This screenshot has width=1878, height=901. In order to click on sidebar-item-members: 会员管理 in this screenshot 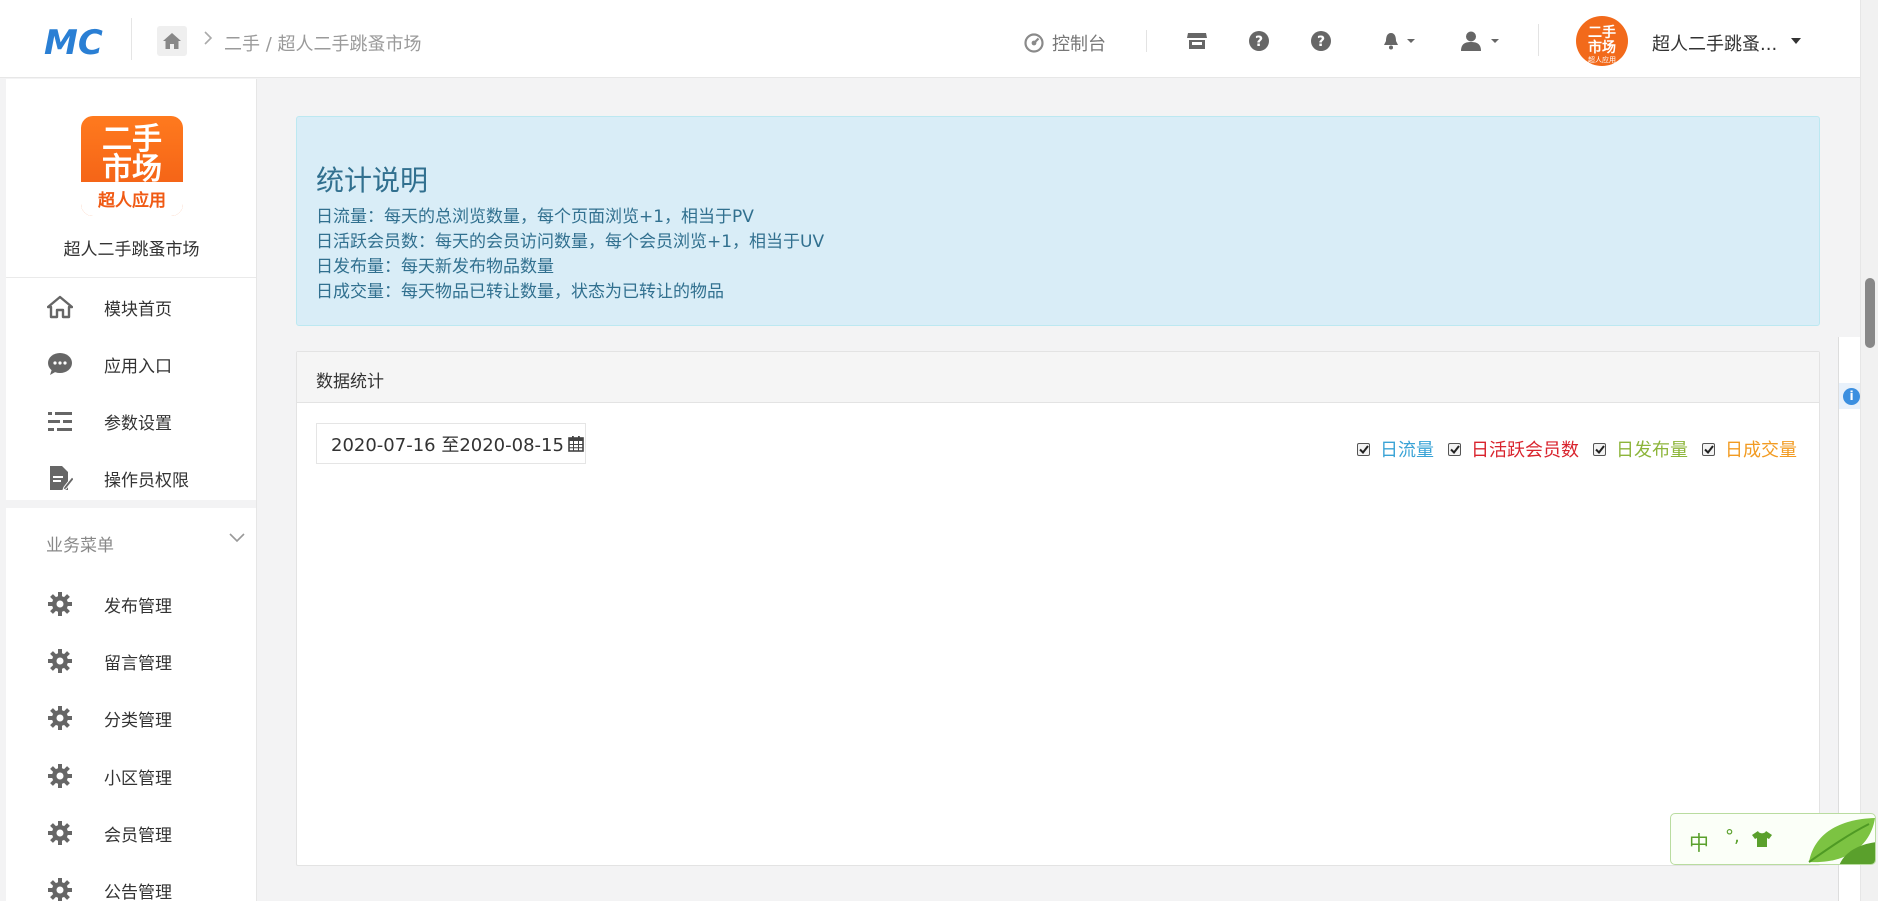, I will do `click(131, 833)`.